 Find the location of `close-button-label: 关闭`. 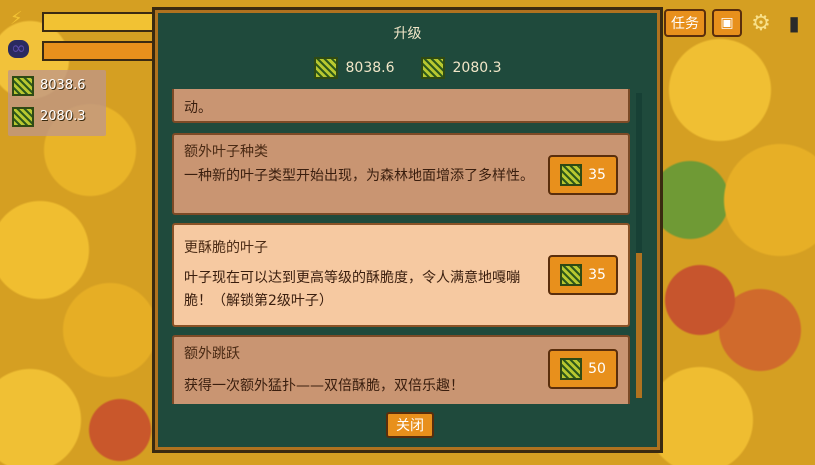

close-button-label: 关闭 is located at coordinates (410, 426).